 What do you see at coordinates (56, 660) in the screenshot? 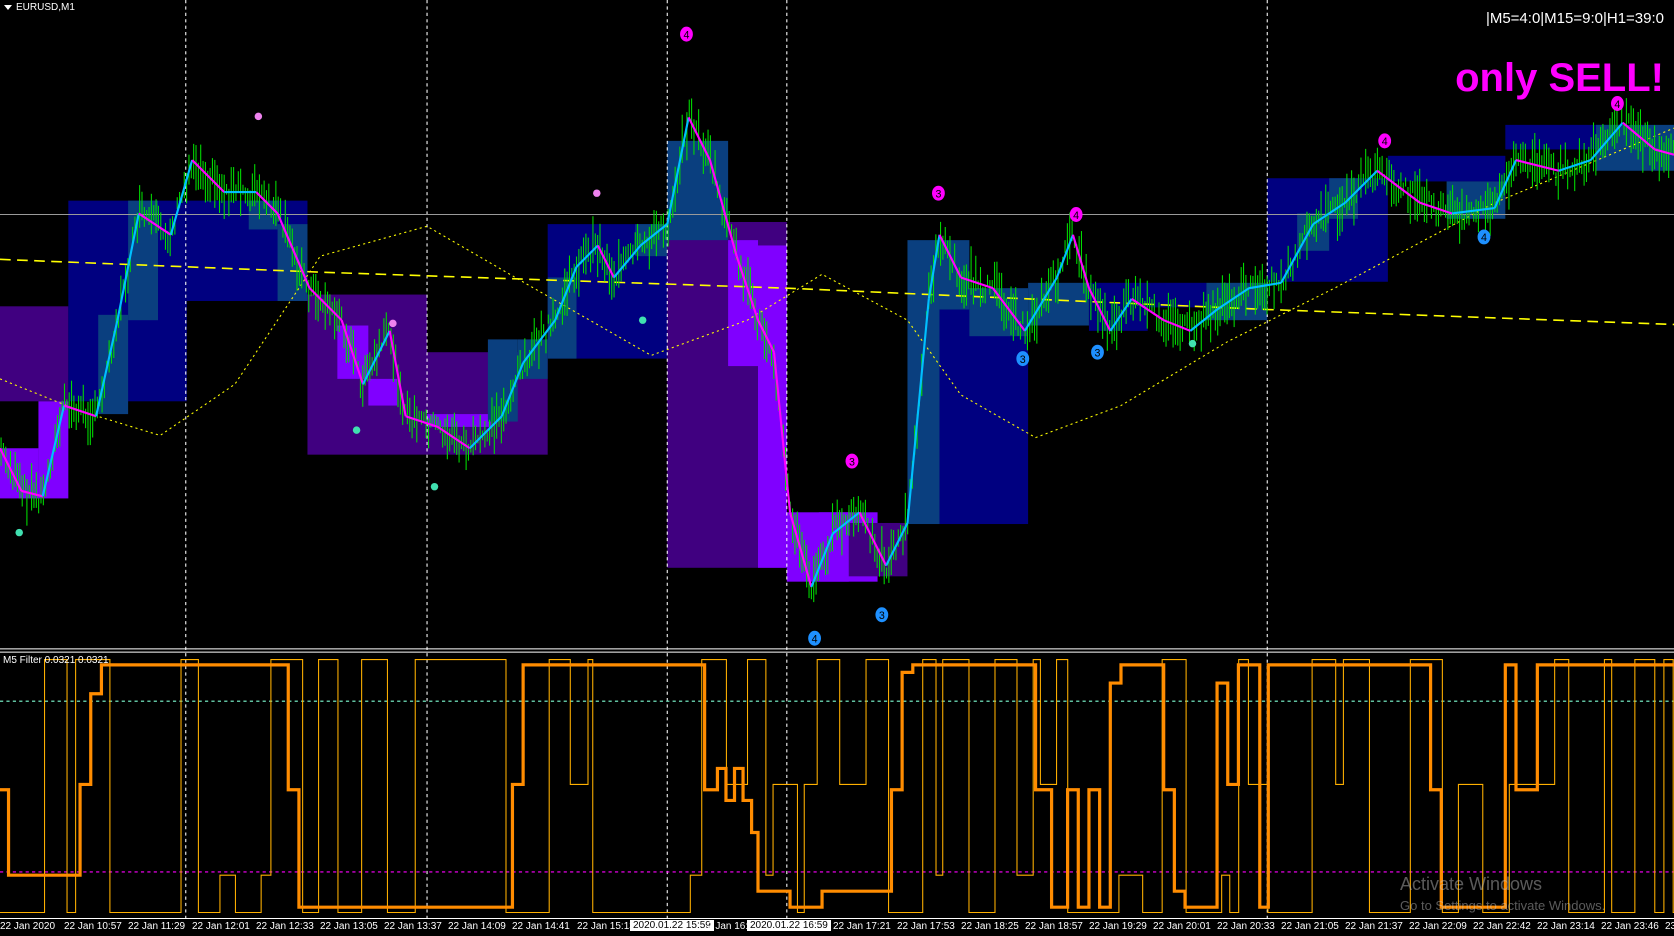
I see `indicator-label: M5 Filter 0.0321 0.0321` at bounding box center [56, 660].